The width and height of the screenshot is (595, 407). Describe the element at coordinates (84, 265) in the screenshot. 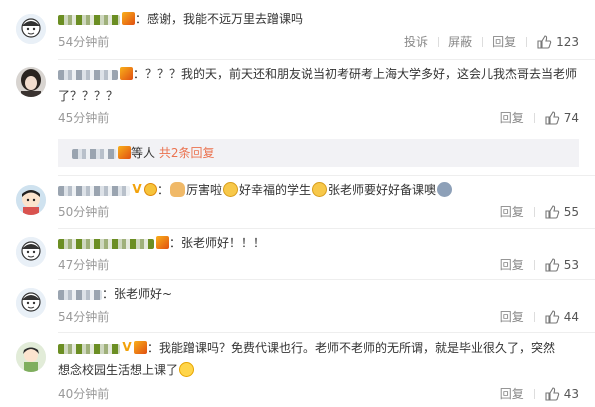

I see `timestamp: 47分钟前` at that location.